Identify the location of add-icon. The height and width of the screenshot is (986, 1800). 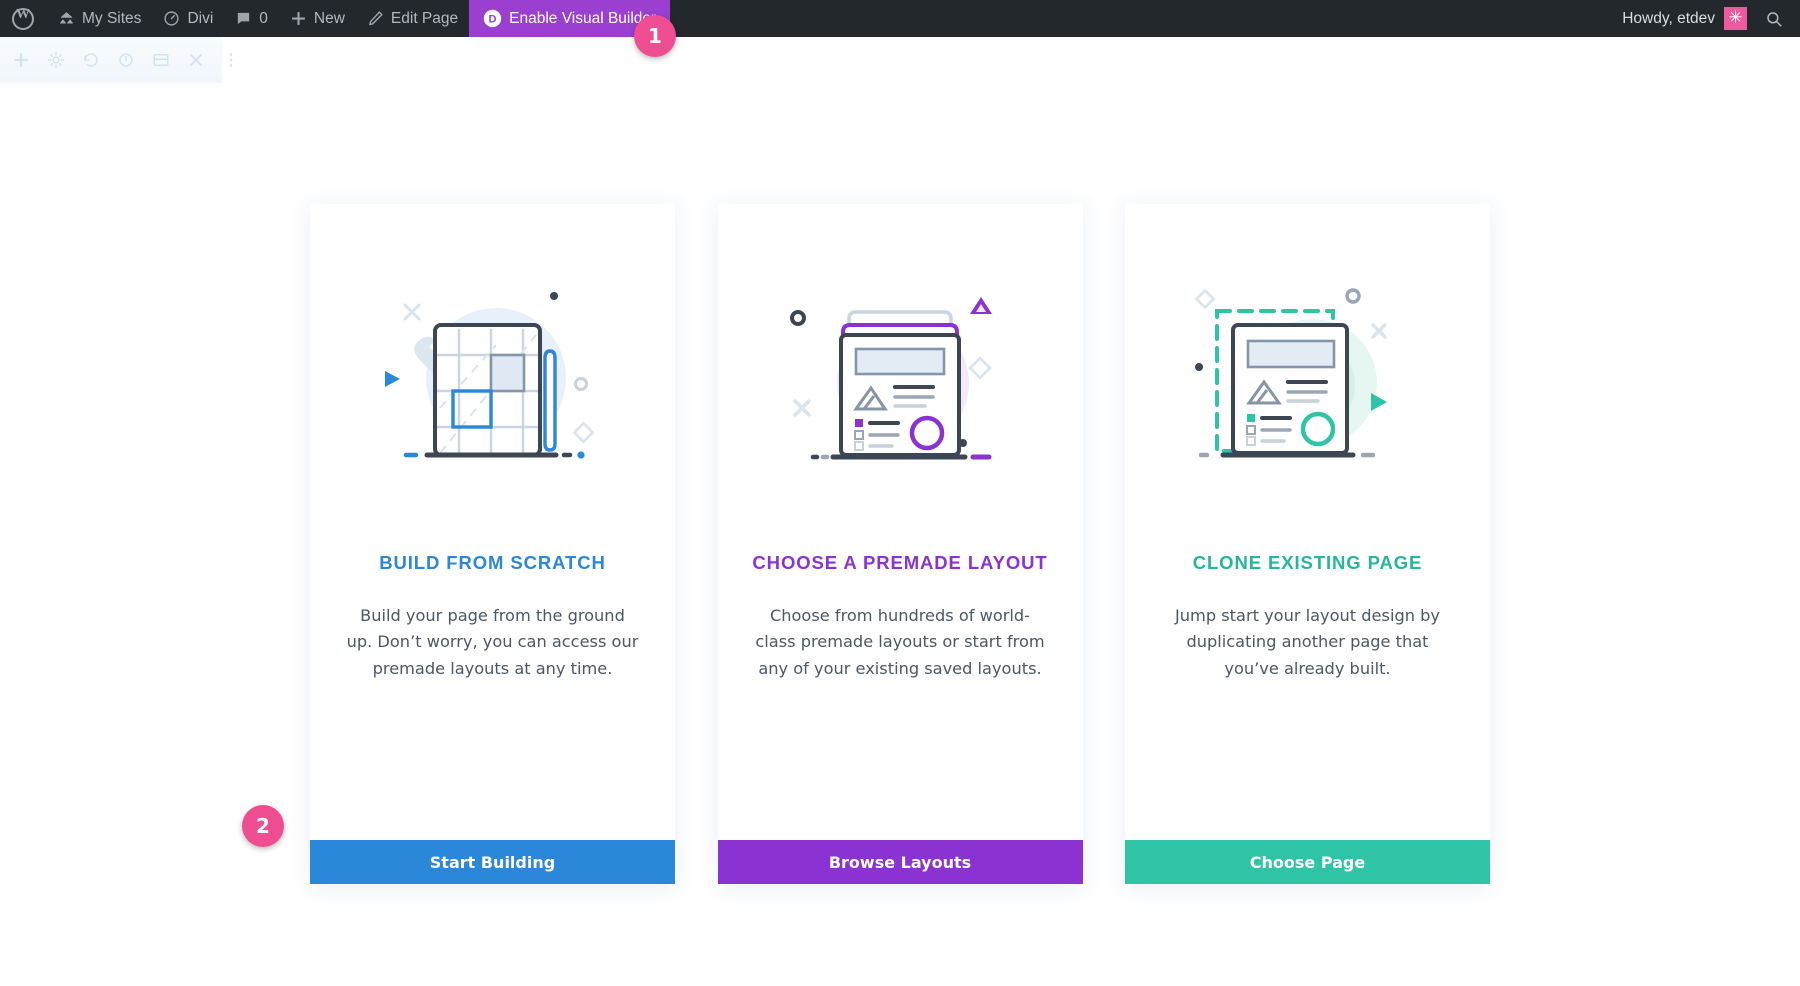
(21, 60).